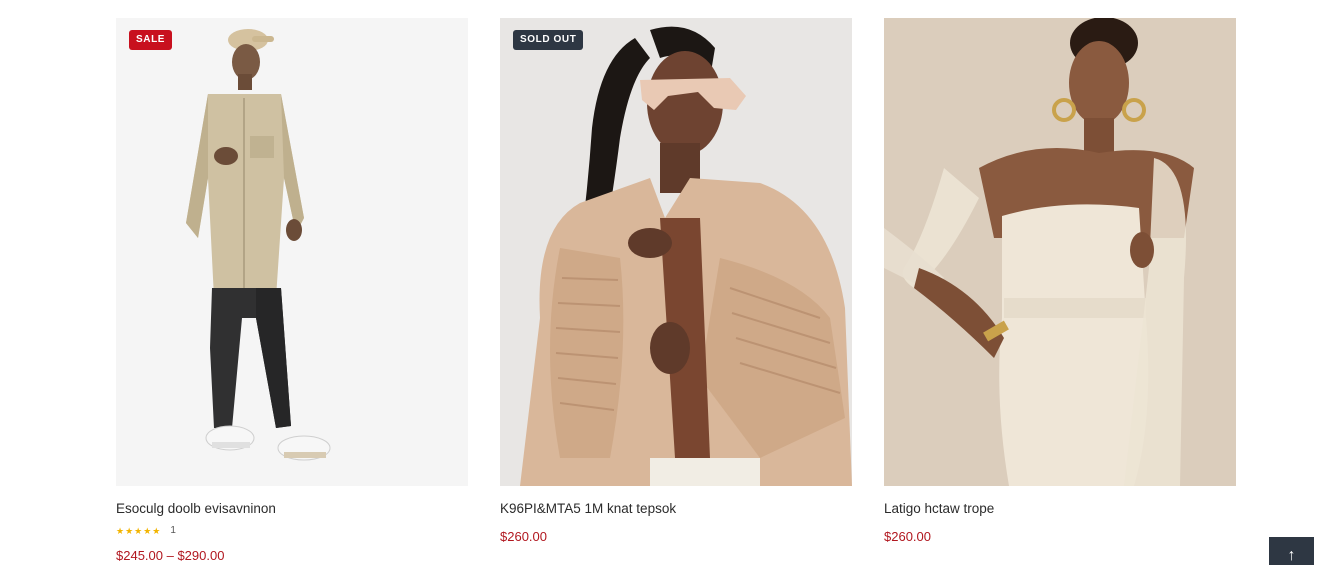  I want to click on scroll-to-top-button: ↑, so click(1291, 551).